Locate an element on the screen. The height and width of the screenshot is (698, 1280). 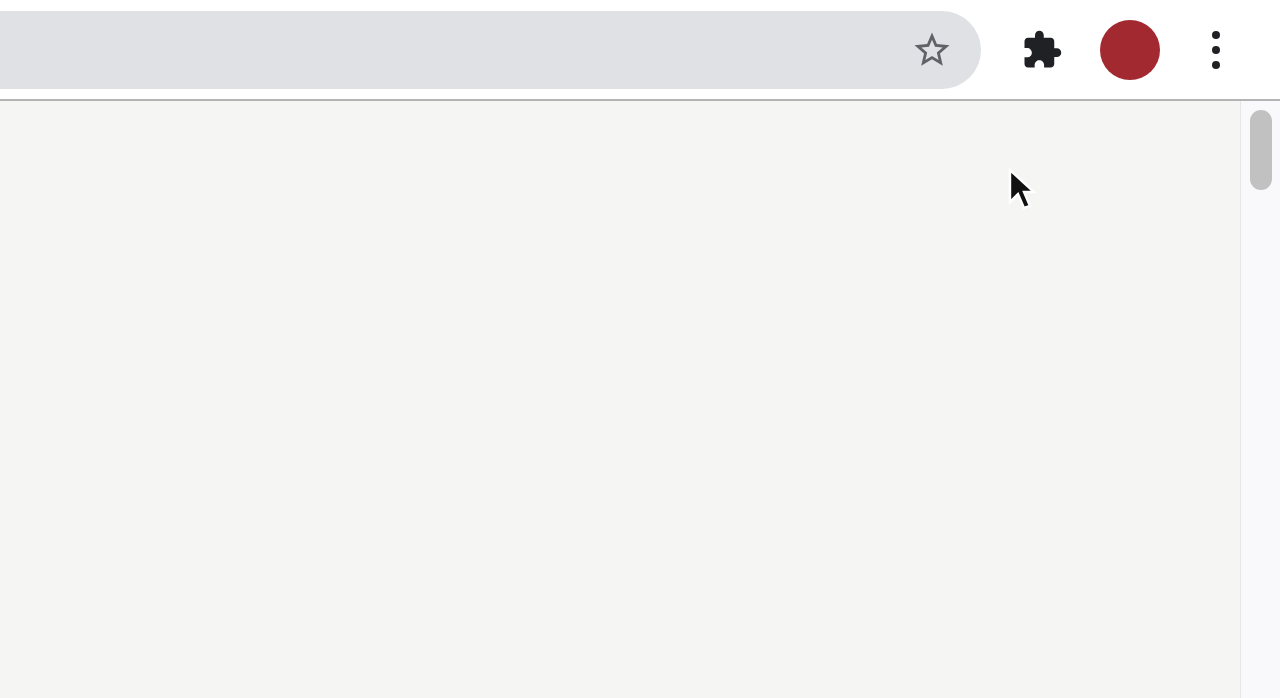
menu-icon is located at coordinates (1216, 49).